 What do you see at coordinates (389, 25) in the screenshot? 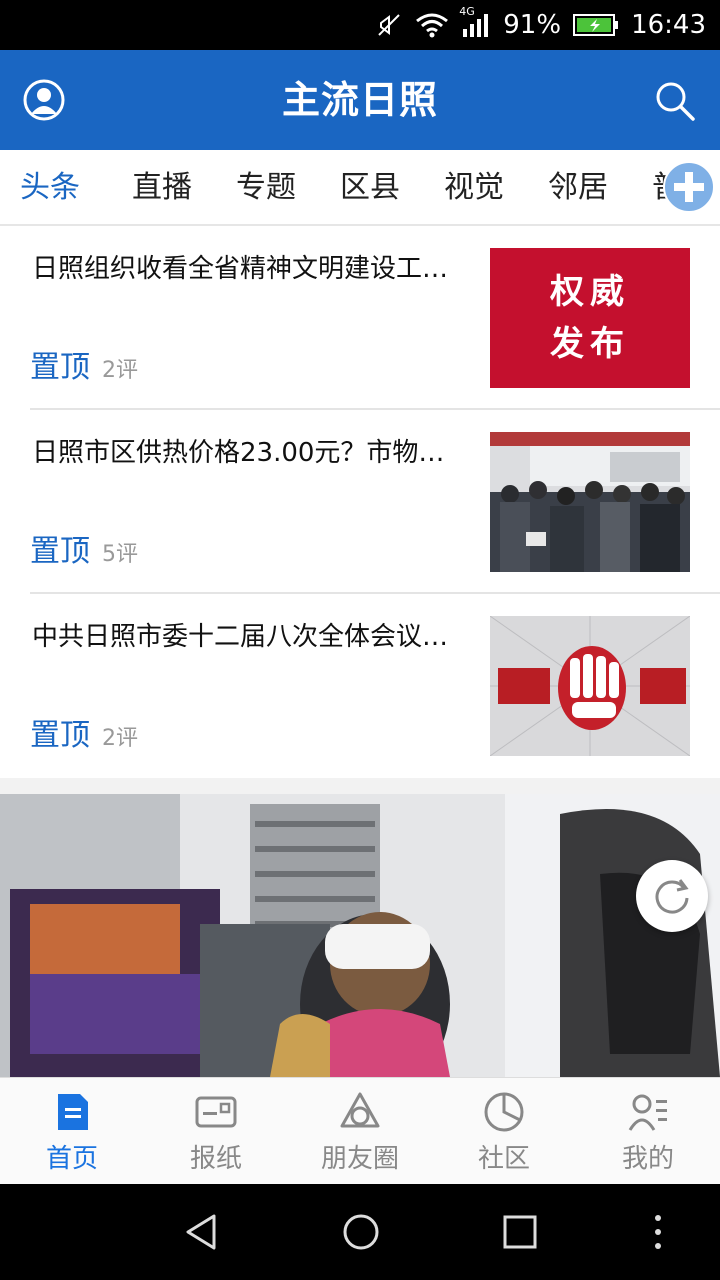
I see `mute-icon` at bounding box center [389, 25].